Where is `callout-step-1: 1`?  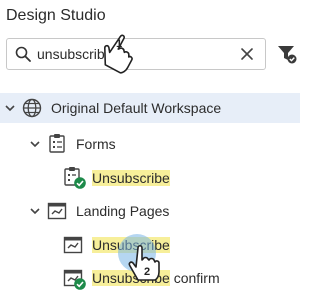 callout-step-1: 1 is located at coordinates (120, 50).